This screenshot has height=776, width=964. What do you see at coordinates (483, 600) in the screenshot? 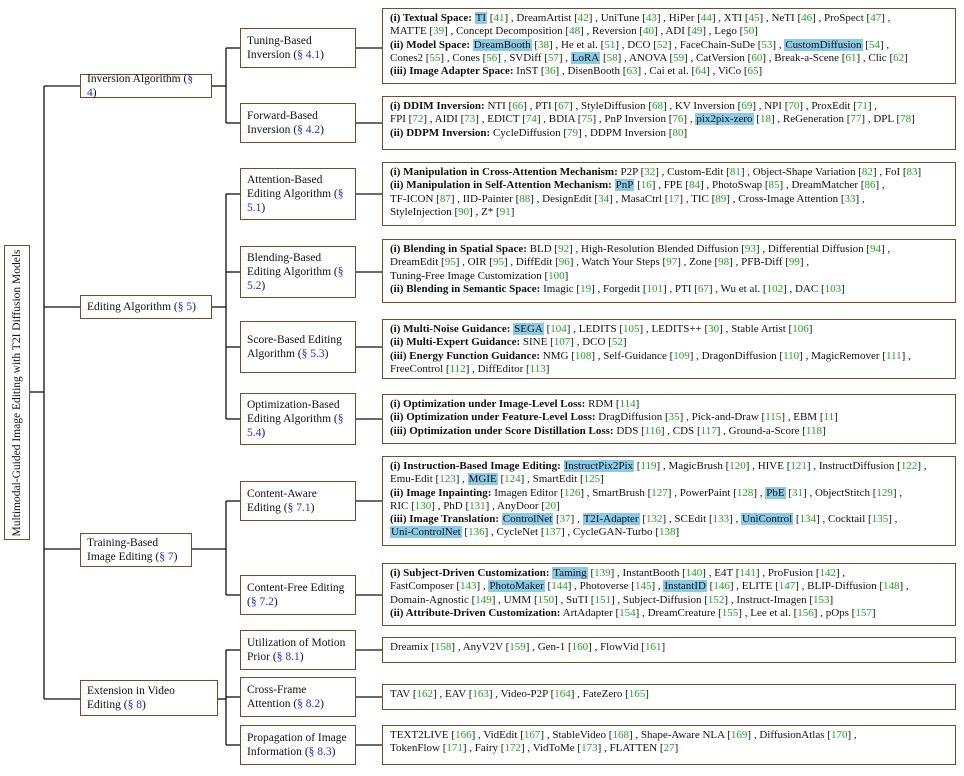
I see `citation-link: 149` at bounding box center [483, 600].